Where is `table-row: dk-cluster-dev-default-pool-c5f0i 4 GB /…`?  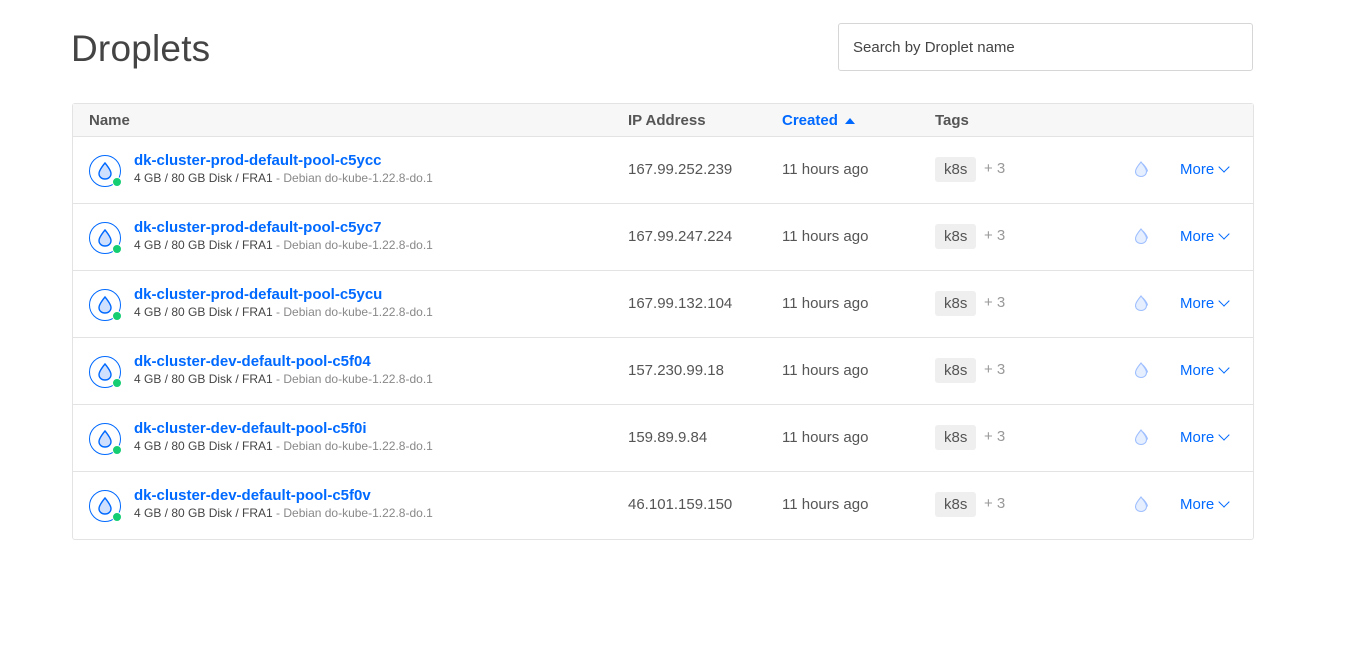 table-row: dk-cluster-dev-default-pool-c5f0i 4 GB /… is located at coordinates (663, 438).